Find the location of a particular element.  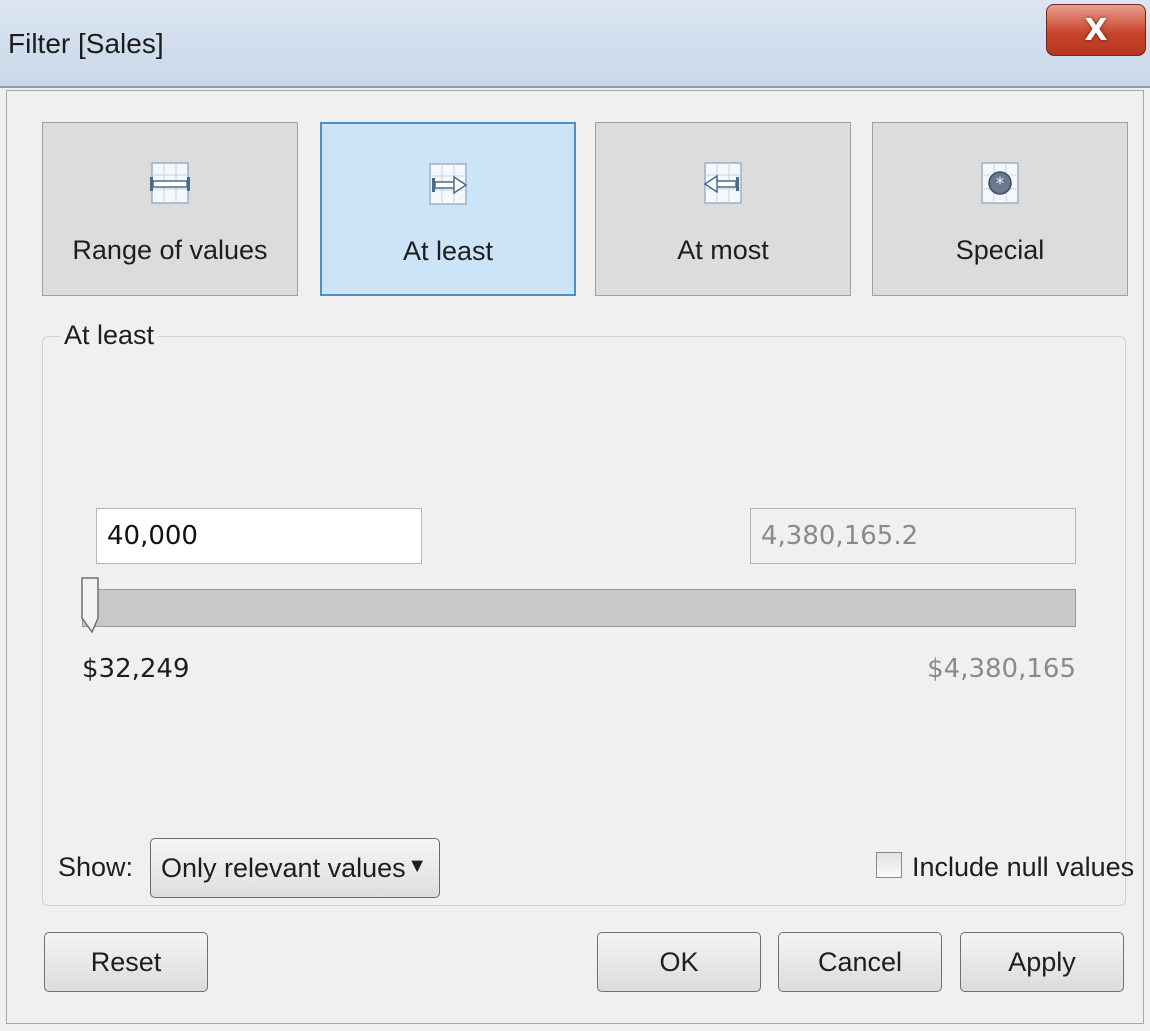

at-most-button: At most is located at coordinates (723, 209).